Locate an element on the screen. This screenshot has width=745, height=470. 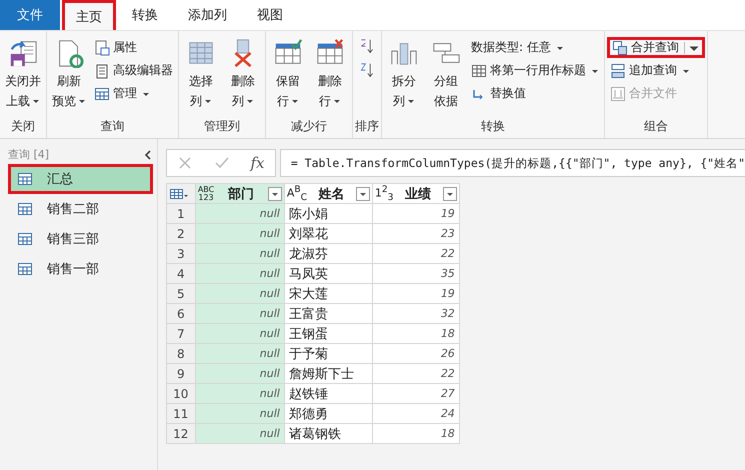
type-label: ABC 123 is located at coordinates (206, 194).